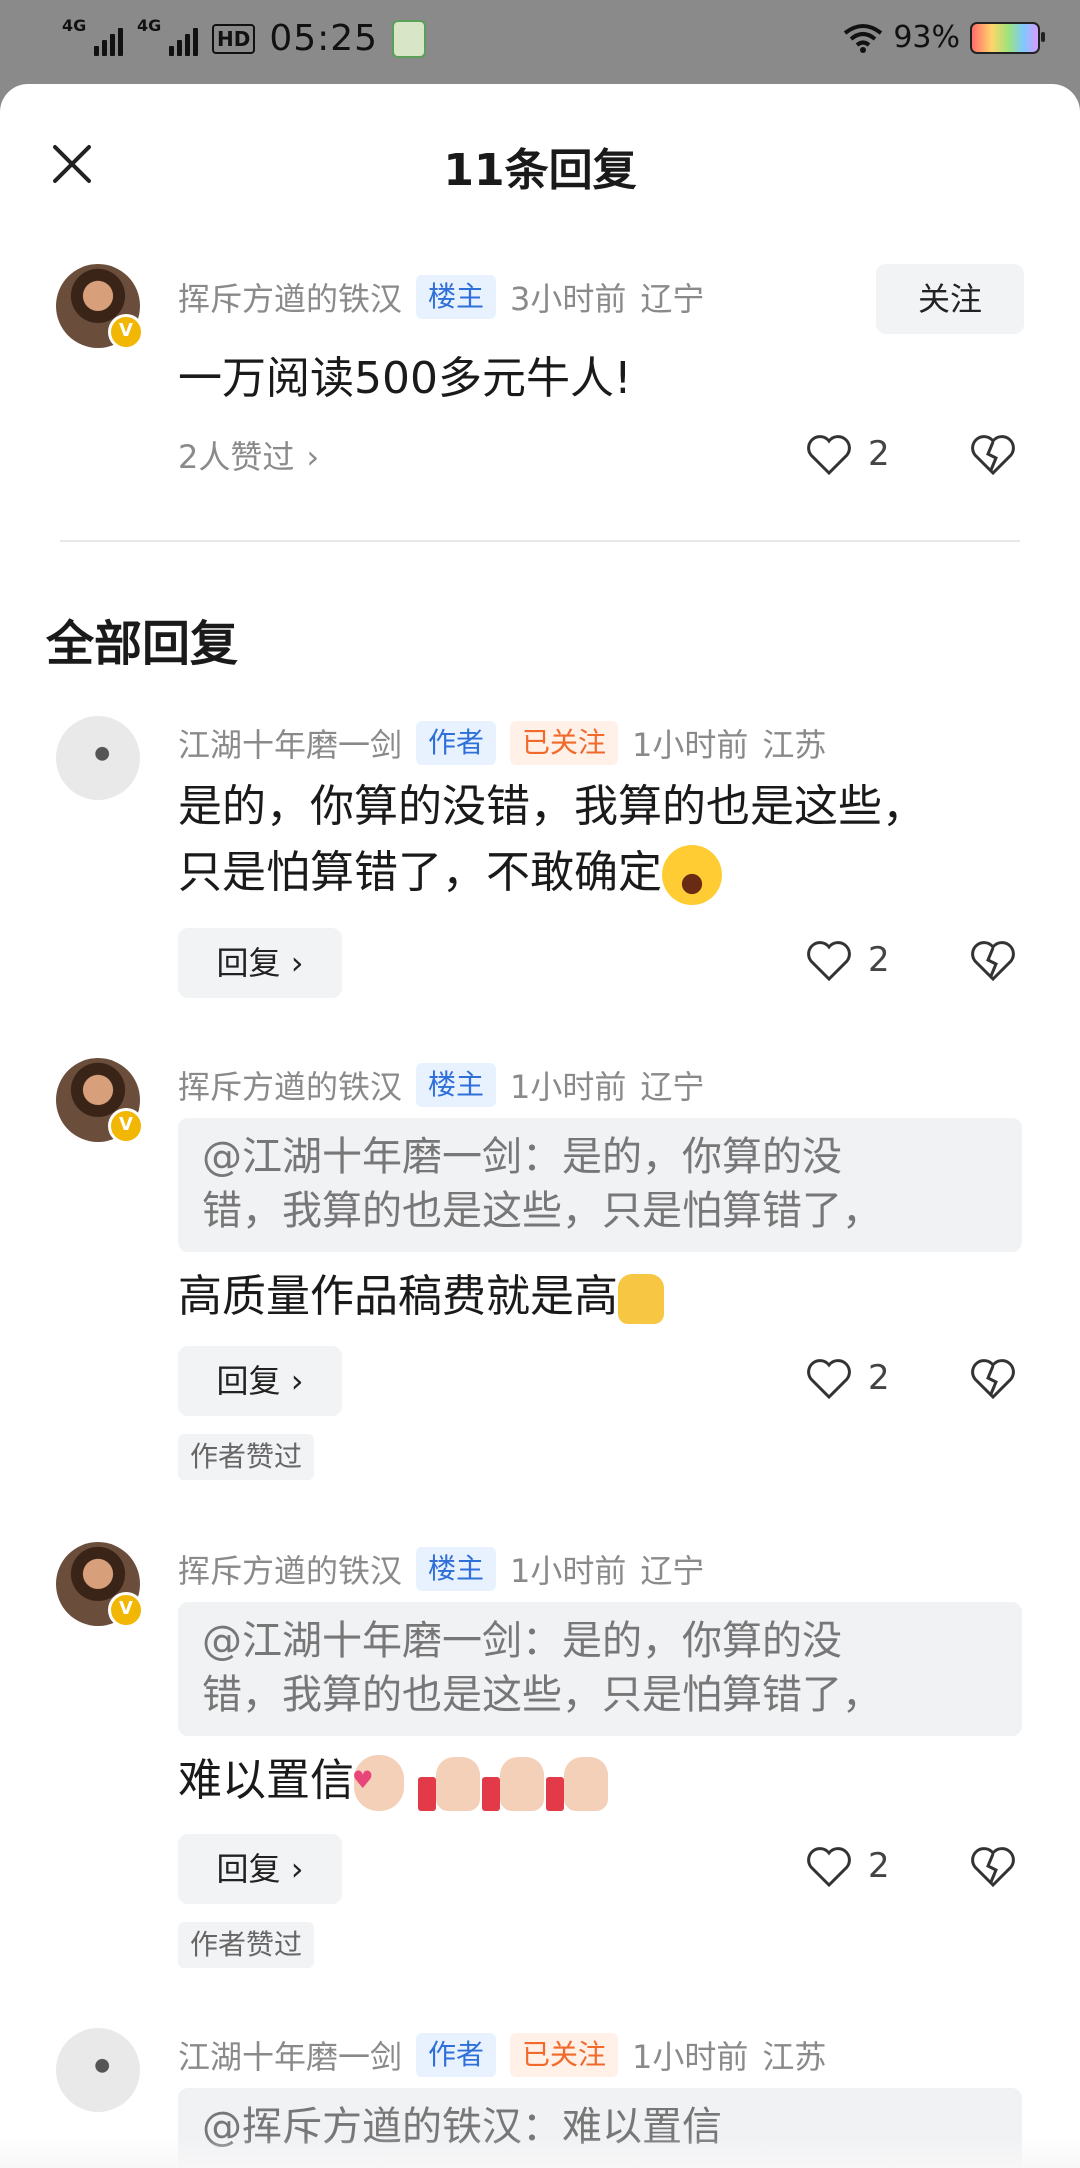  What do you see at coordinates (692, 875) in the screenshot?
I see `laughing-emoji-icon` at bounding box center [692, 875].